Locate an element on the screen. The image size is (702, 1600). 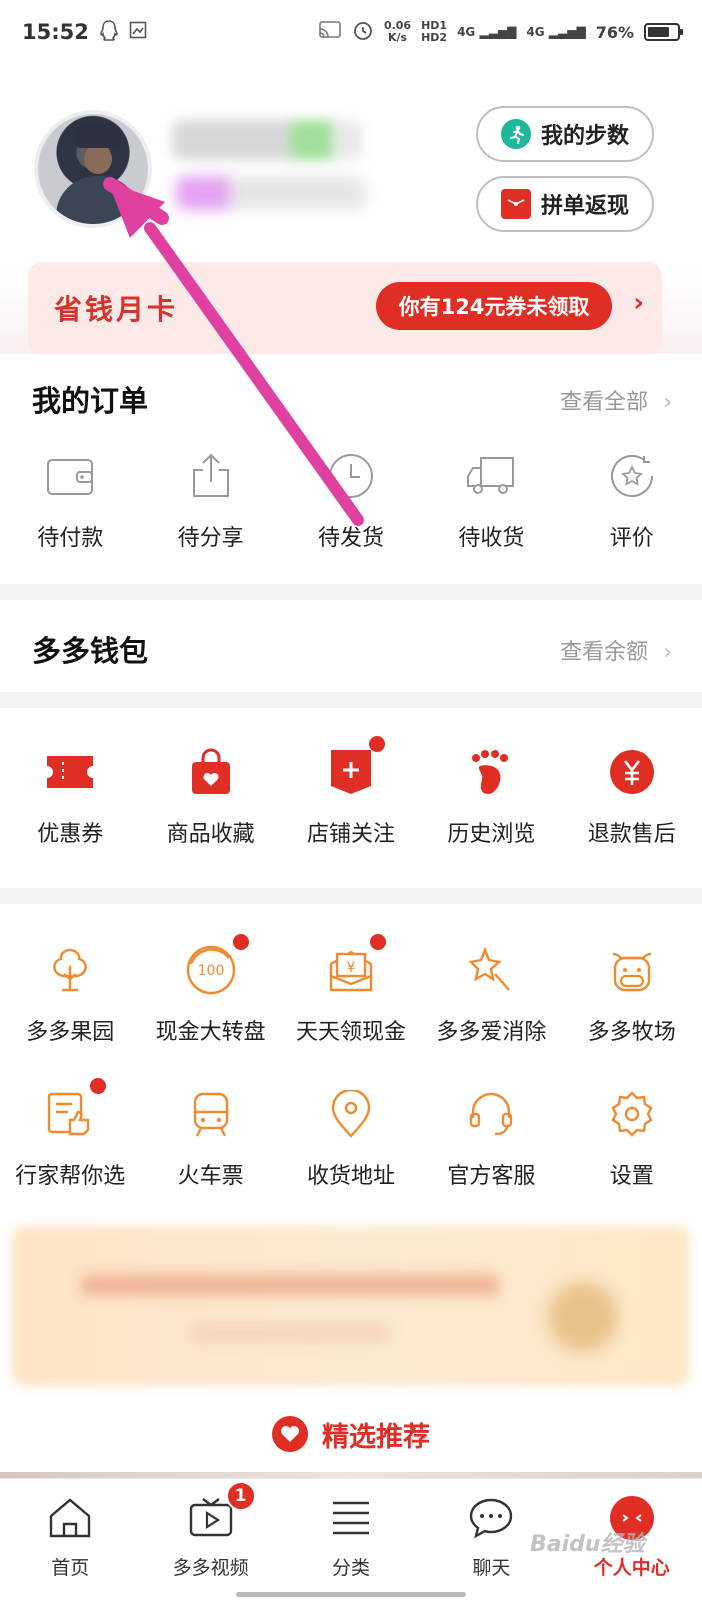
tab-home: 首页 is located at coordinates (70, 1539).